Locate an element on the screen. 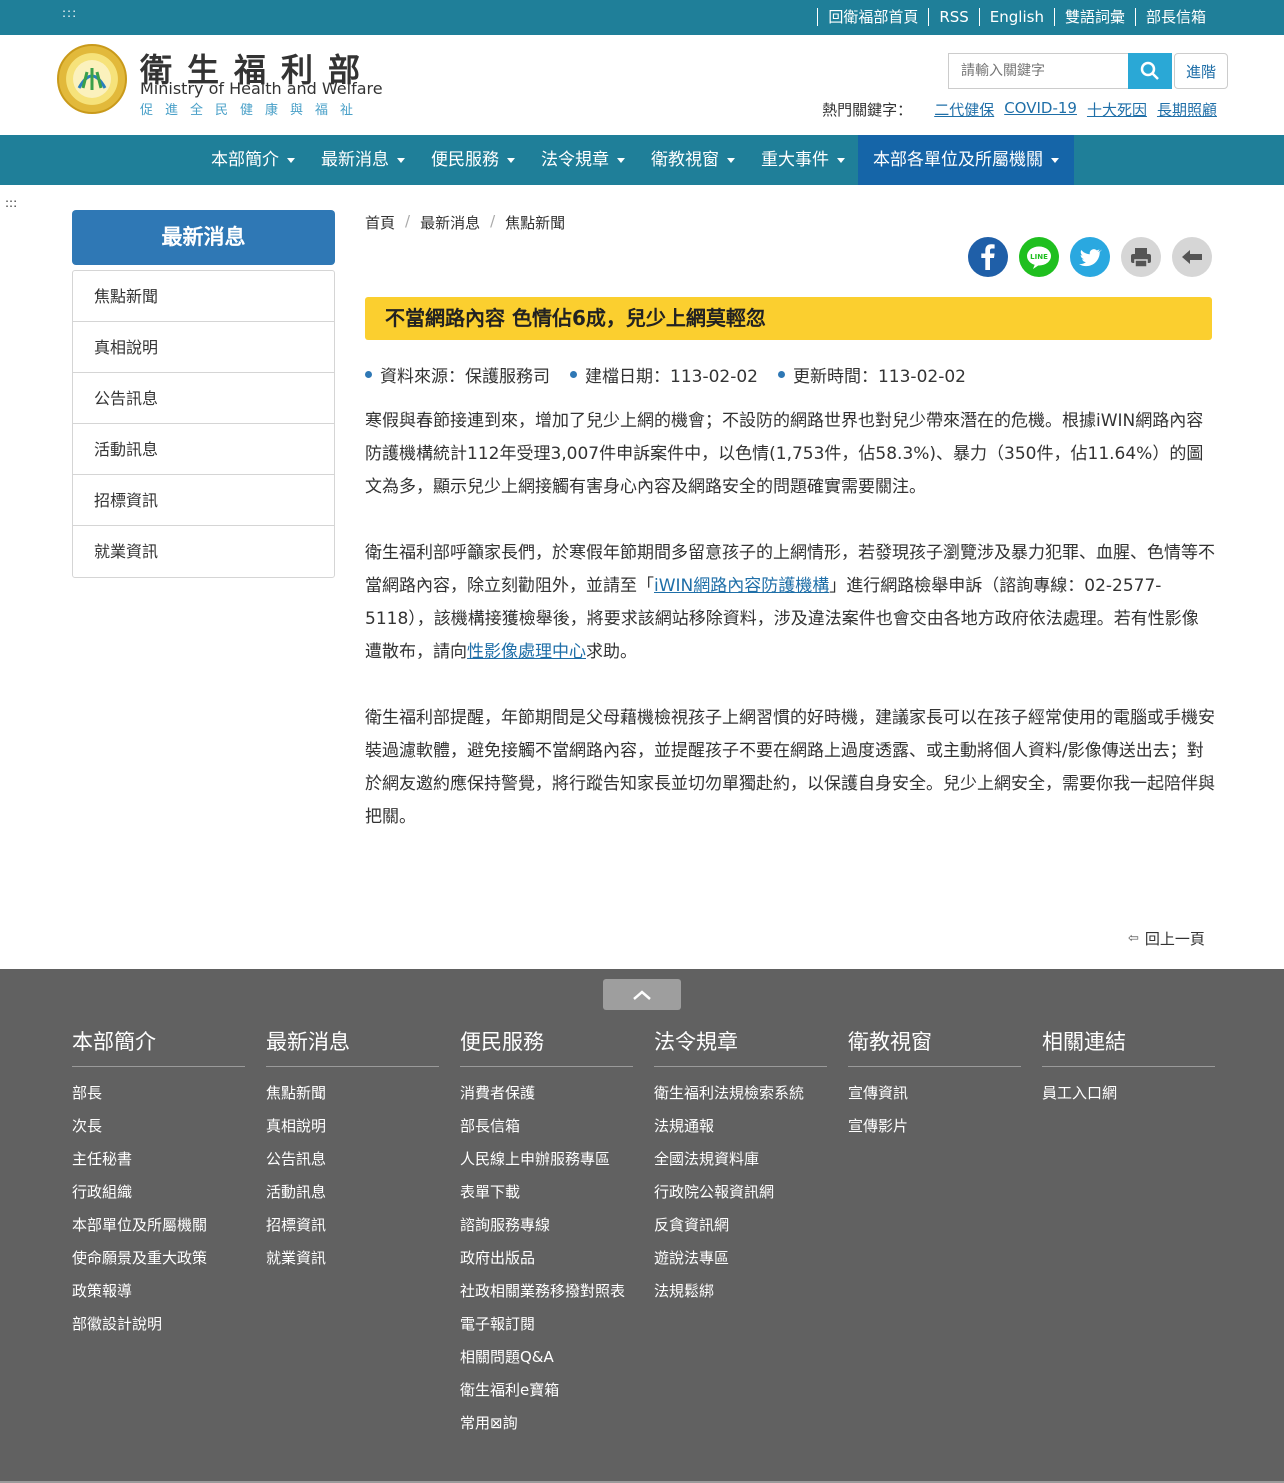  footer-link: 員工入口網 is located at coordinates (1128, 1093).